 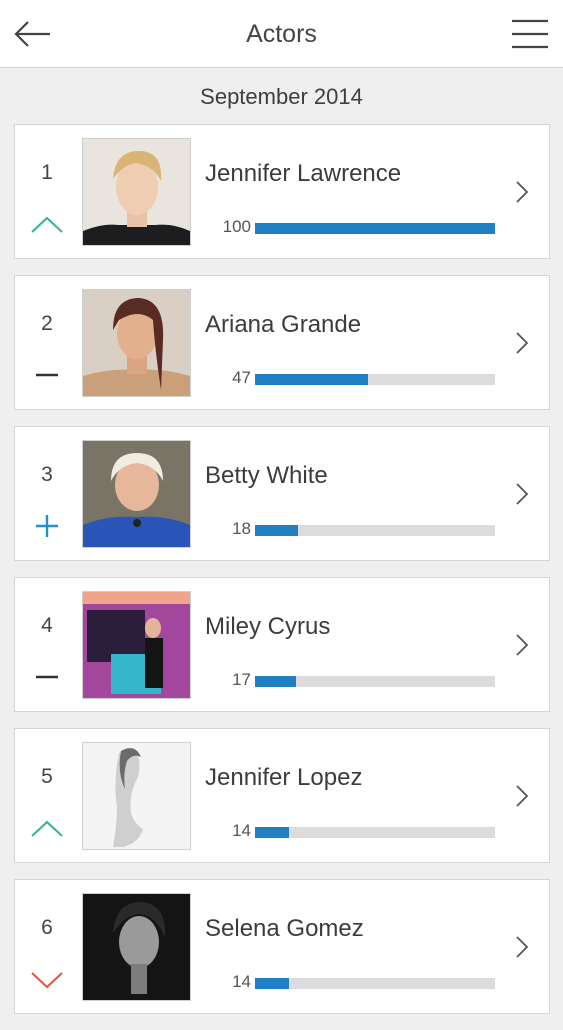 What do you see at coordinates (282, 795) in the screenshot?
I see `list-item: 5 Jennifer Lopez 14` at bounding box center [282, 795].